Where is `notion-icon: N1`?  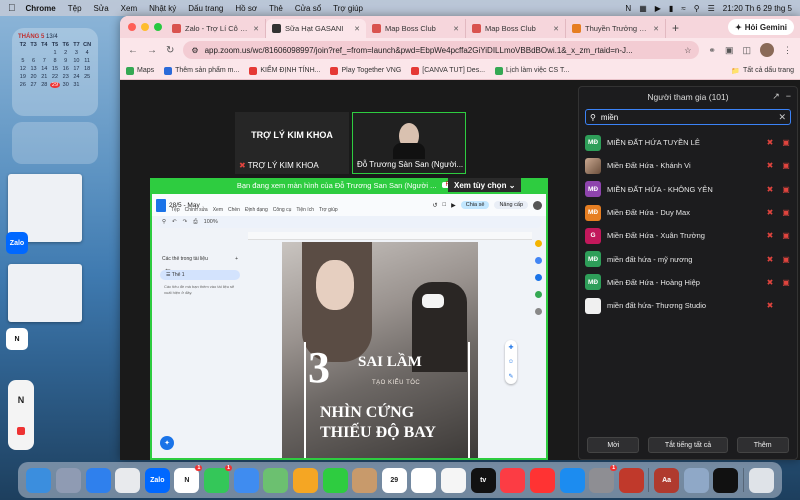
notion-icon: N1 is located at coordinates (188, 478).